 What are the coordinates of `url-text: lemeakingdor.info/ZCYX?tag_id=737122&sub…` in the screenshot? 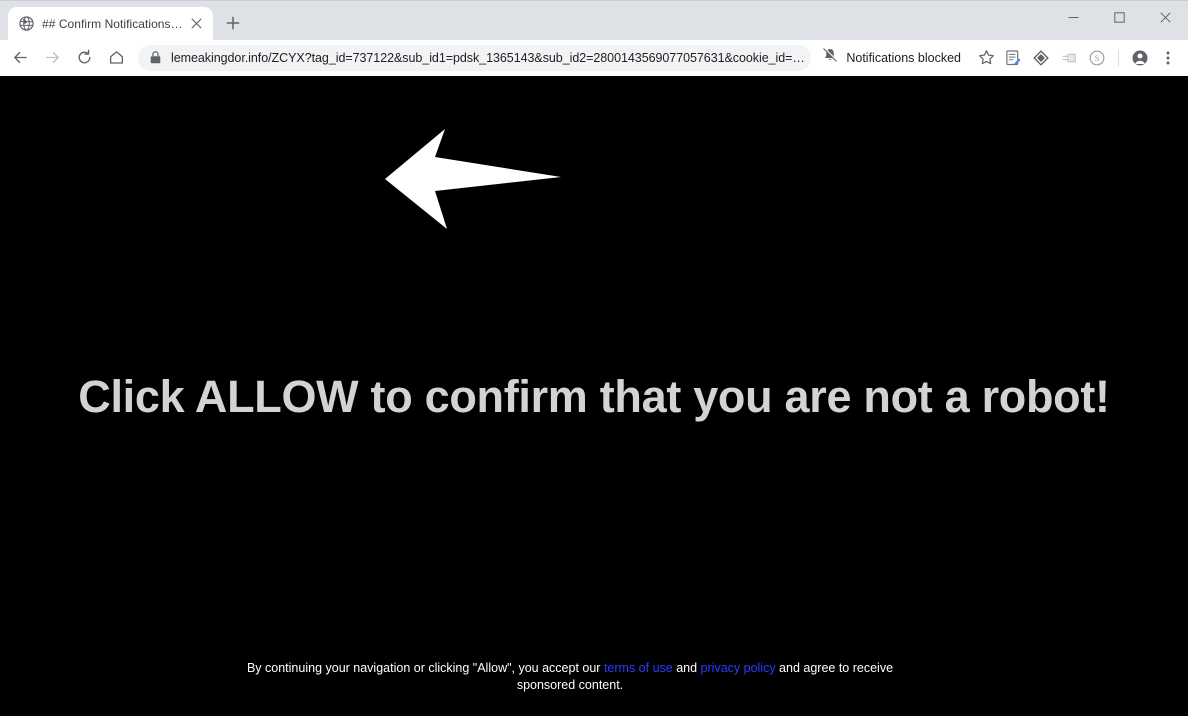 It's located at (488, 57).